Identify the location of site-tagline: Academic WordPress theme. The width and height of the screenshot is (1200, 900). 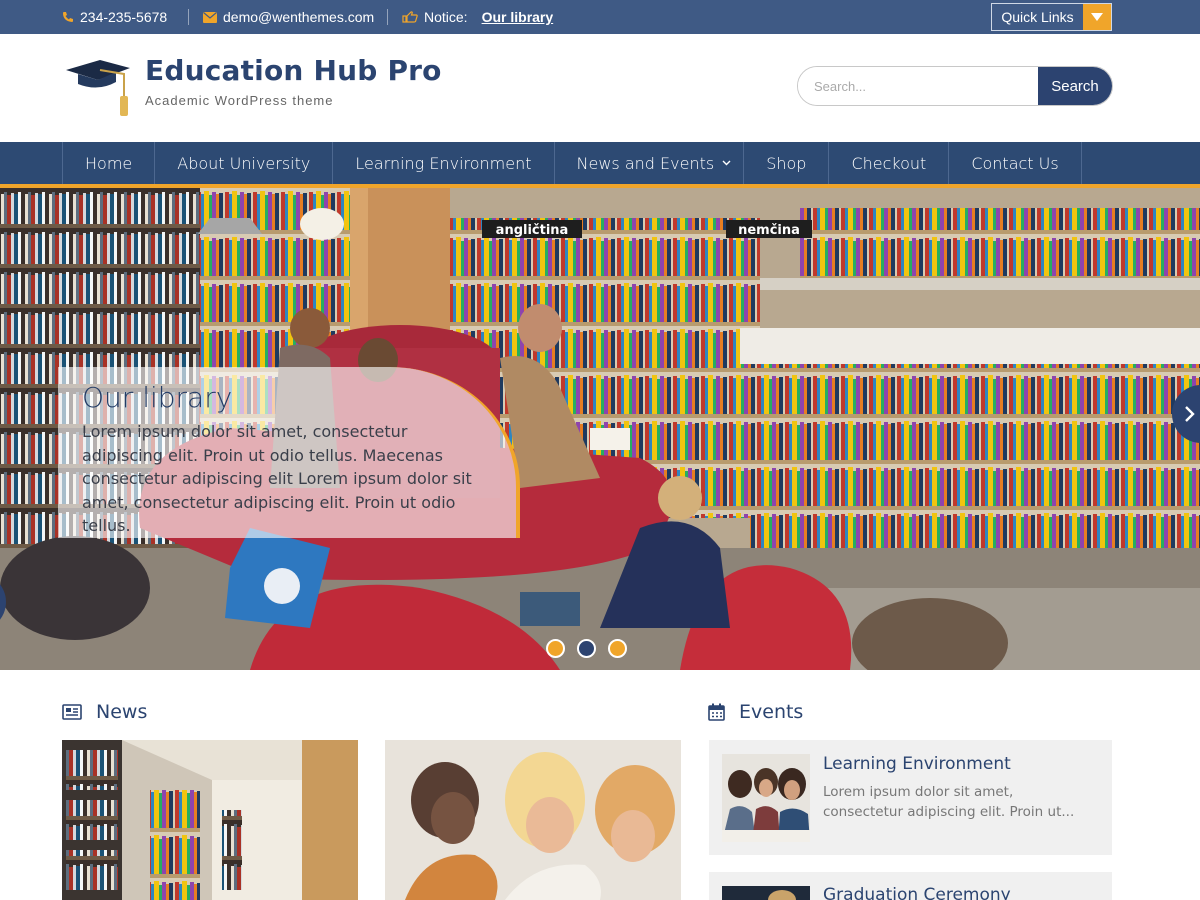
(239, 100).